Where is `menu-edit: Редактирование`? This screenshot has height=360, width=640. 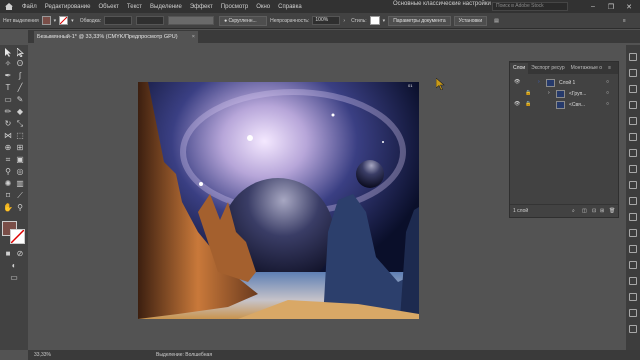
menu-edit: Редактирование is located at coordinates (68, 7).